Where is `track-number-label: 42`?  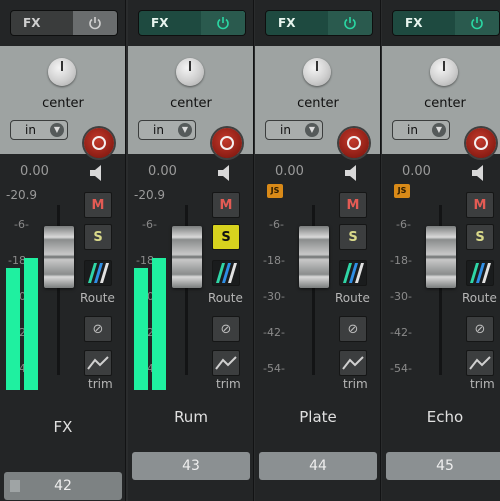 track-number-label: 42 is located at coordinates (63, 486).